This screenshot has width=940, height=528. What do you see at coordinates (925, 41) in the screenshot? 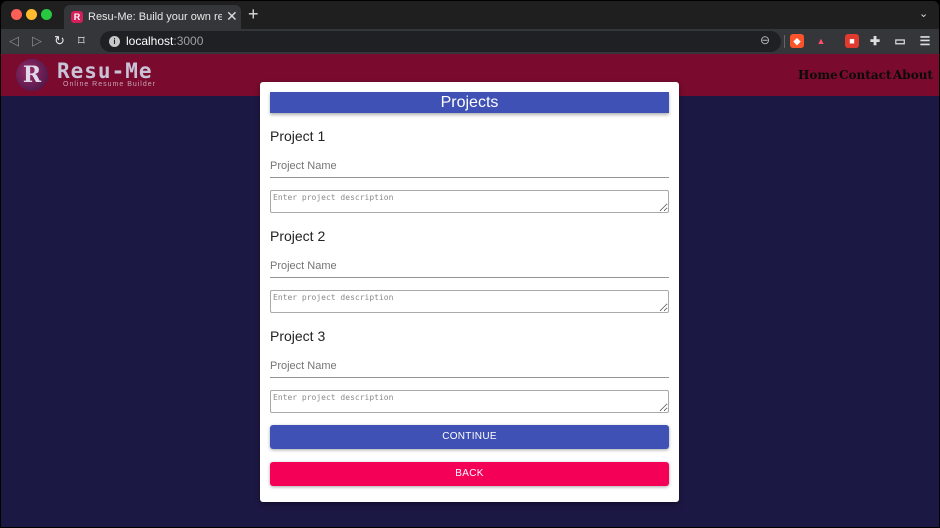
I see `menu-icon: ☰` at bounding box center [925, 41].